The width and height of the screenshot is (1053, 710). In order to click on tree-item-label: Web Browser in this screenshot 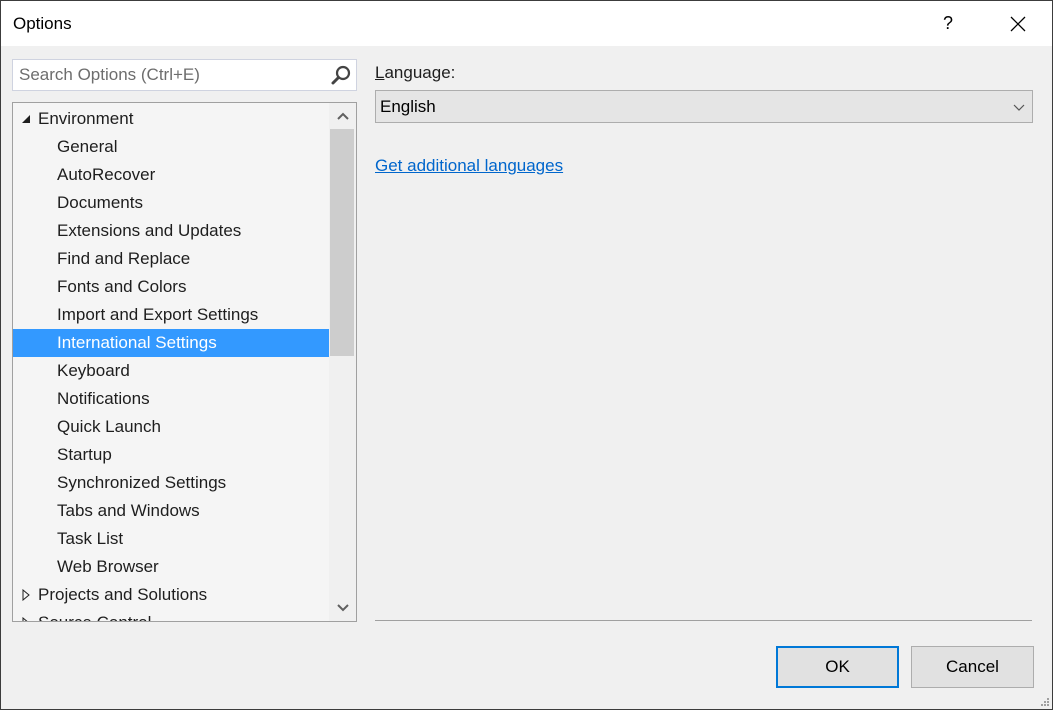, I will do `click(108, 566)`.